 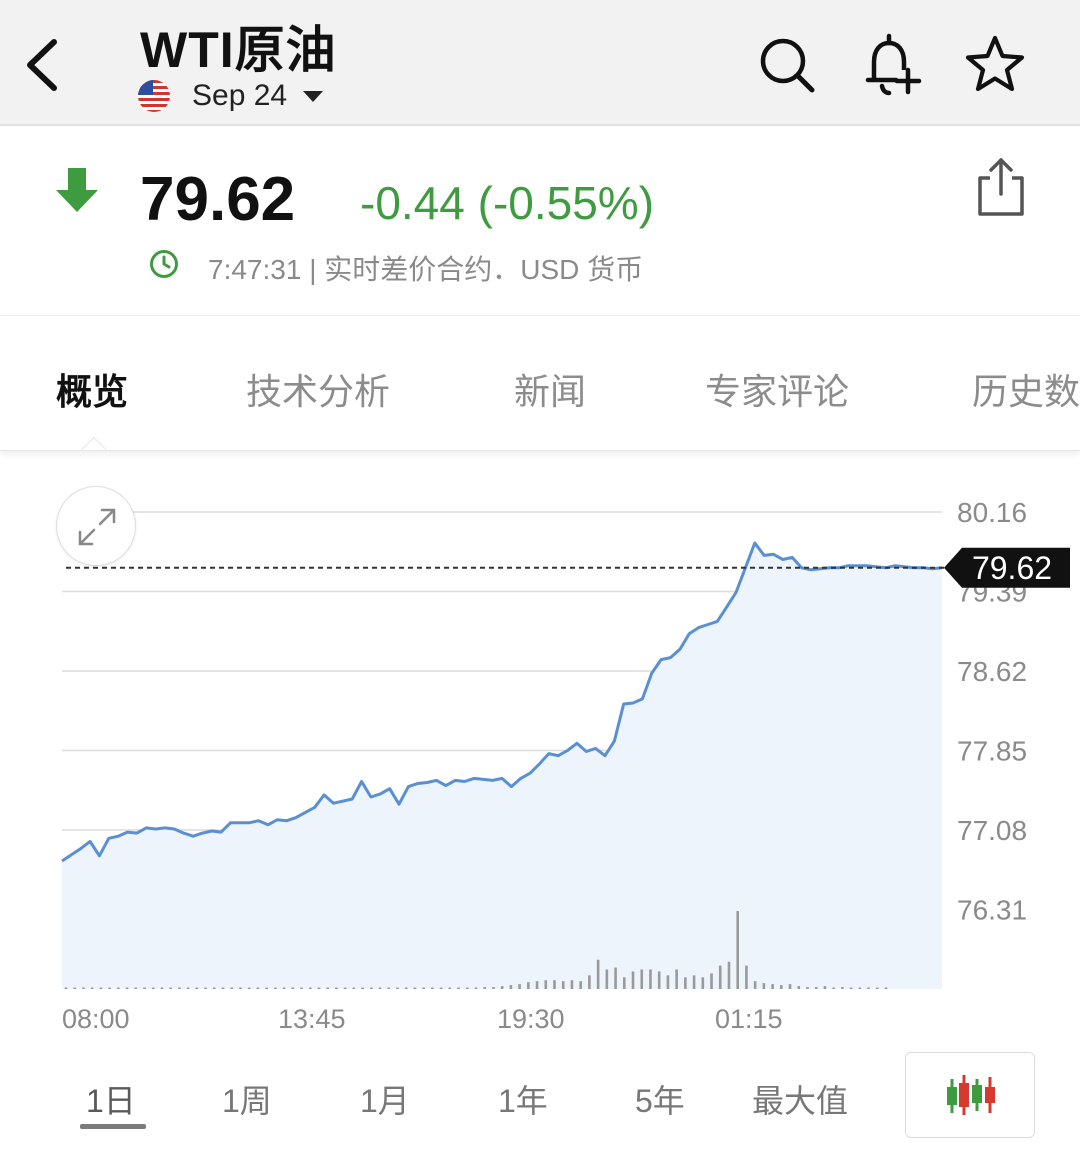 I want to click on last-price: 79.62, so click(x=218, y=199).